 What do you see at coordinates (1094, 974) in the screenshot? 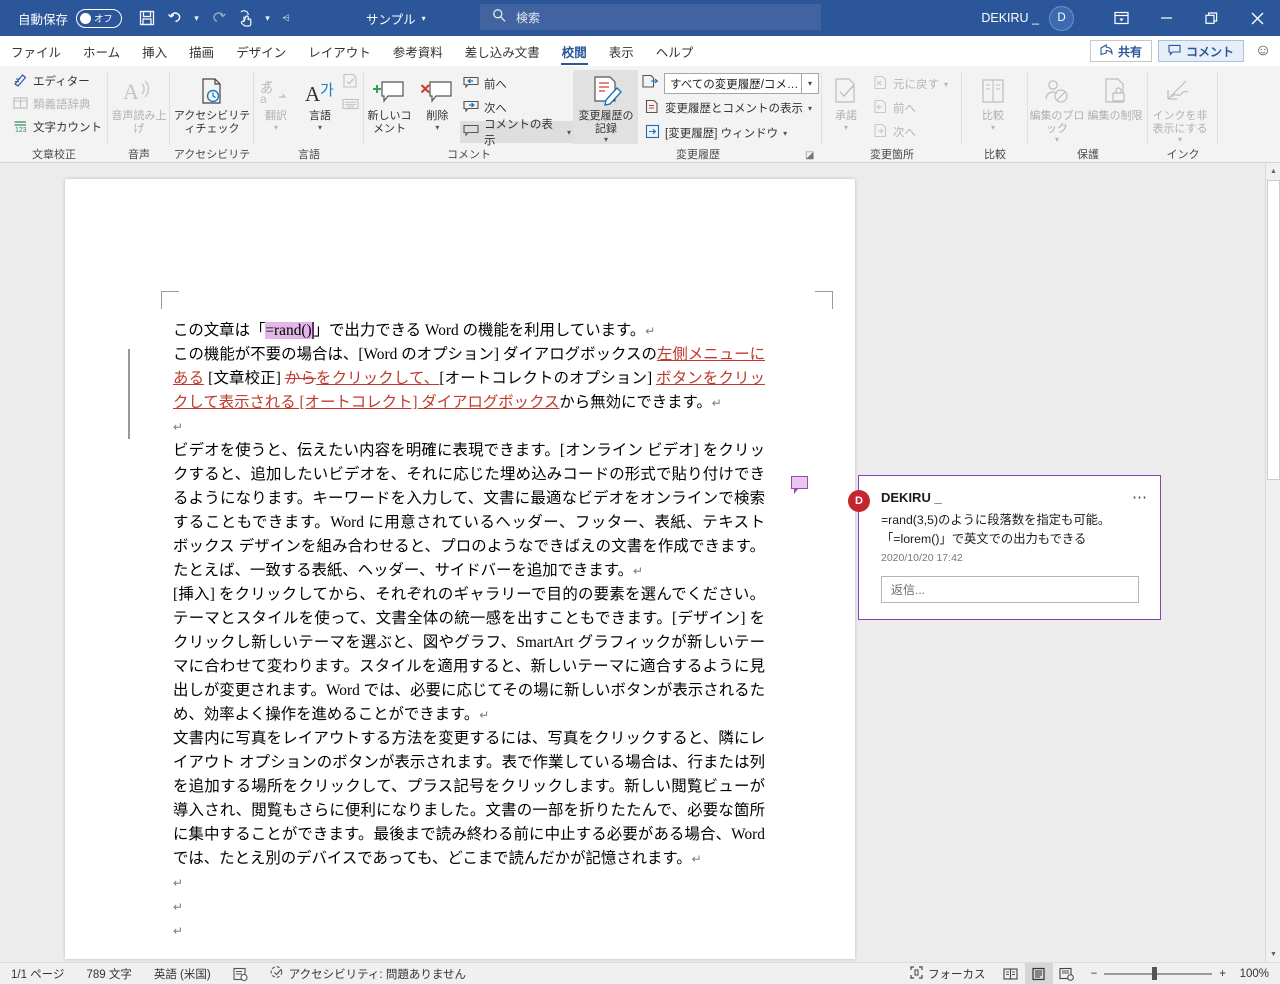
I see `zoom-out-button: −` at bounding box center [1094, 974].